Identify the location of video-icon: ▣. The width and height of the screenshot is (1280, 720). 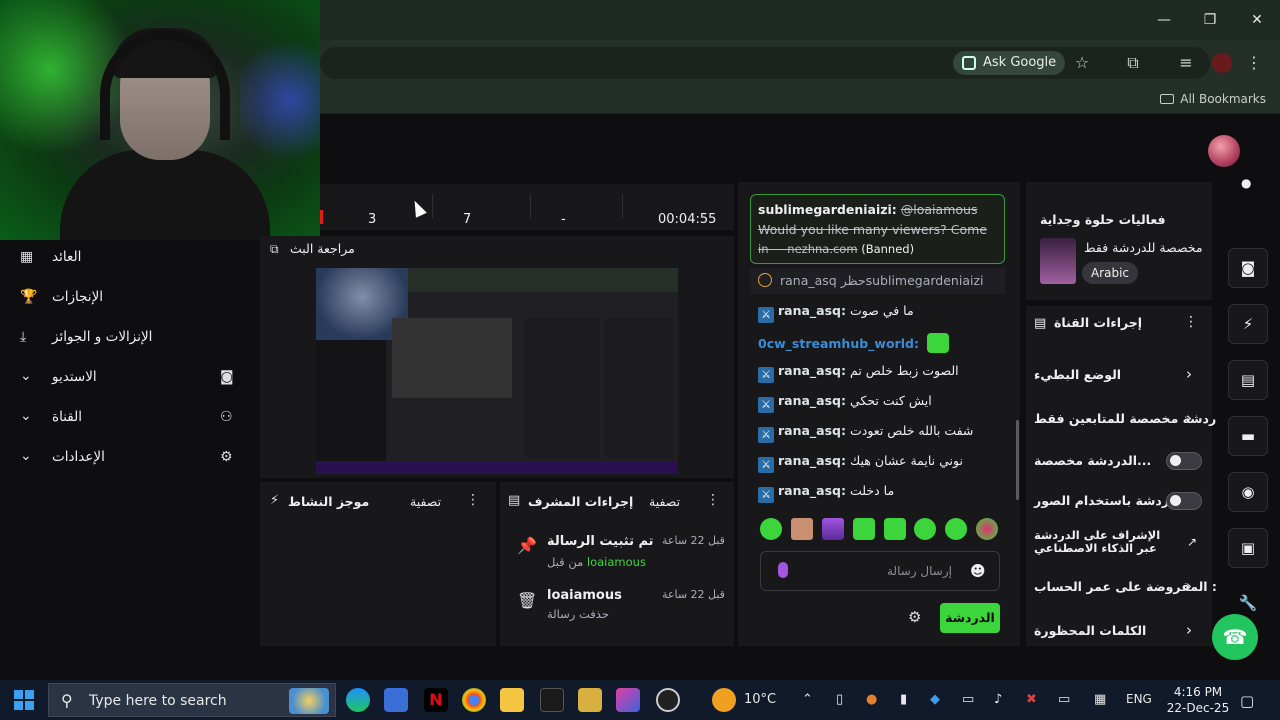
(1248, 548).